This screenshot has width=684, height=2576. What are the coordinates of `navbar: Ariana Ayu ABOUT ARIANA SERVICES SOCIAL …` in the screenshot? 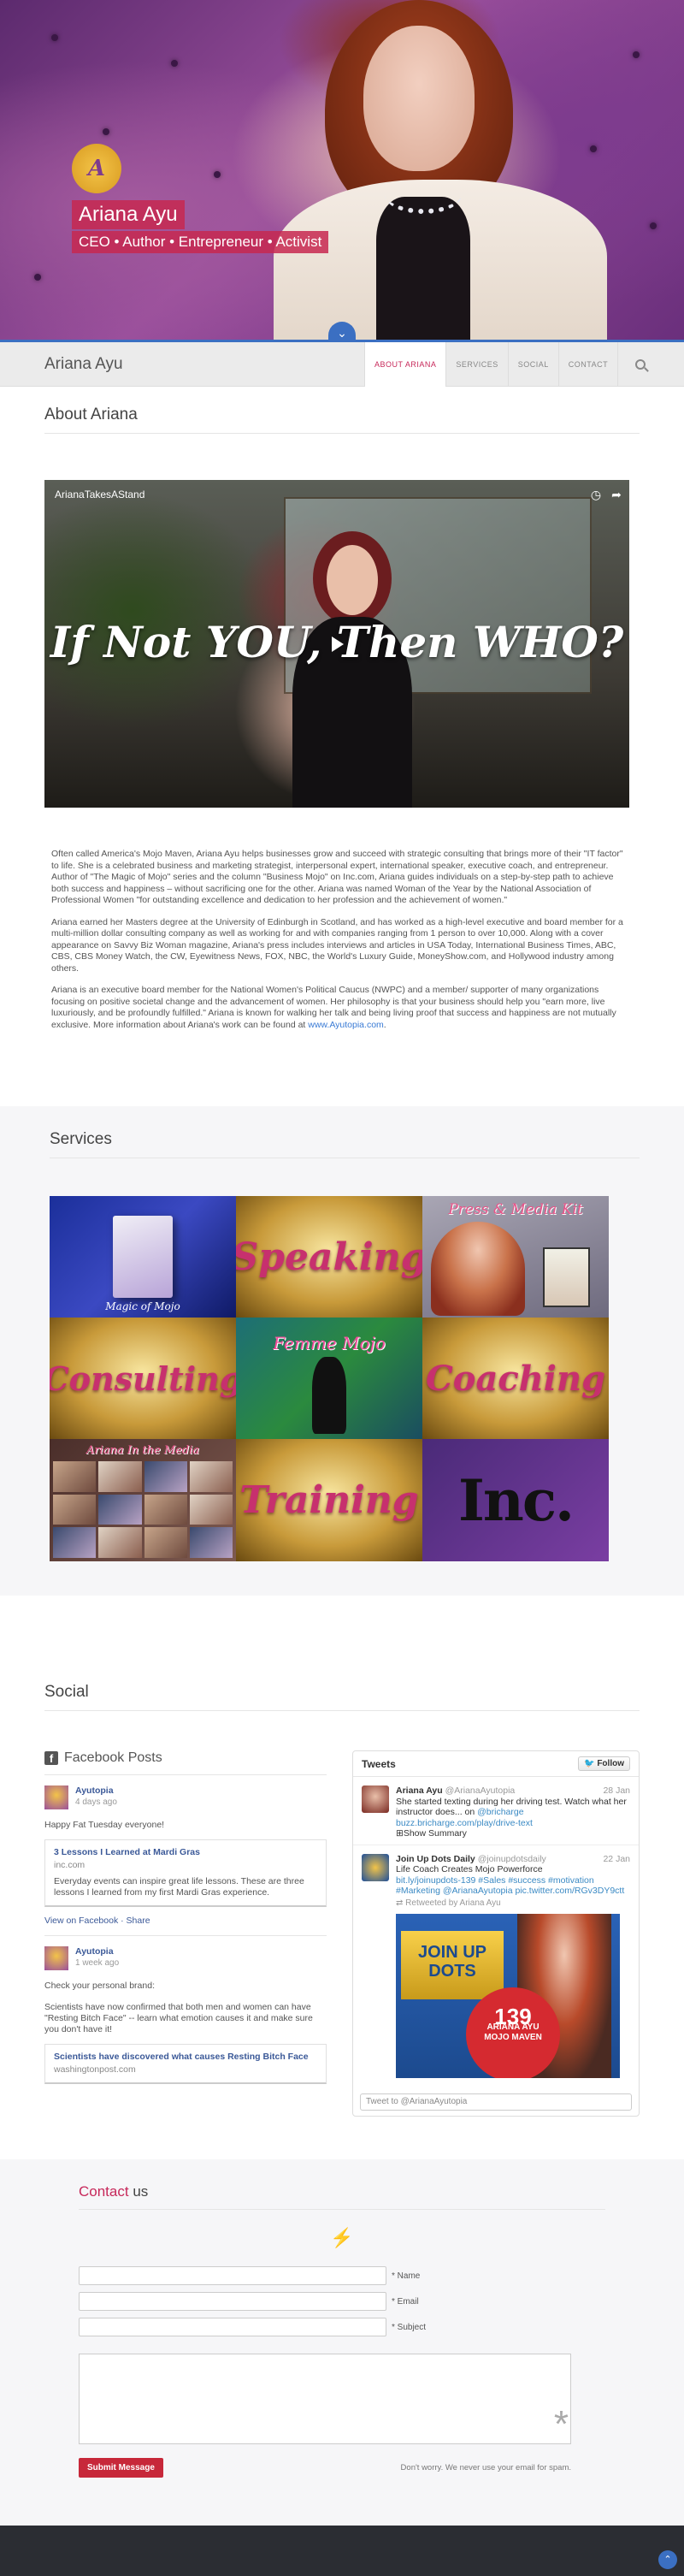 It's located at (342, 365).